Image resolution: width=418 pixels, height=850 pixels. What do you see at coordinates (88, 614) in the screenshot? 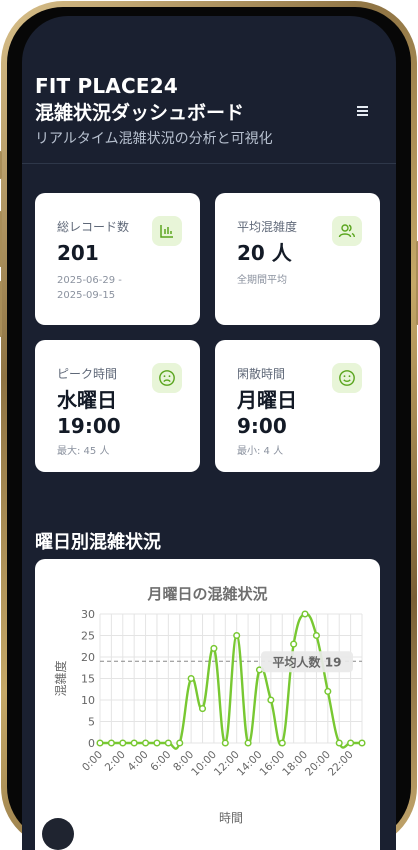
I see `y-tick-label: 30` at bounding box center [88, 614].